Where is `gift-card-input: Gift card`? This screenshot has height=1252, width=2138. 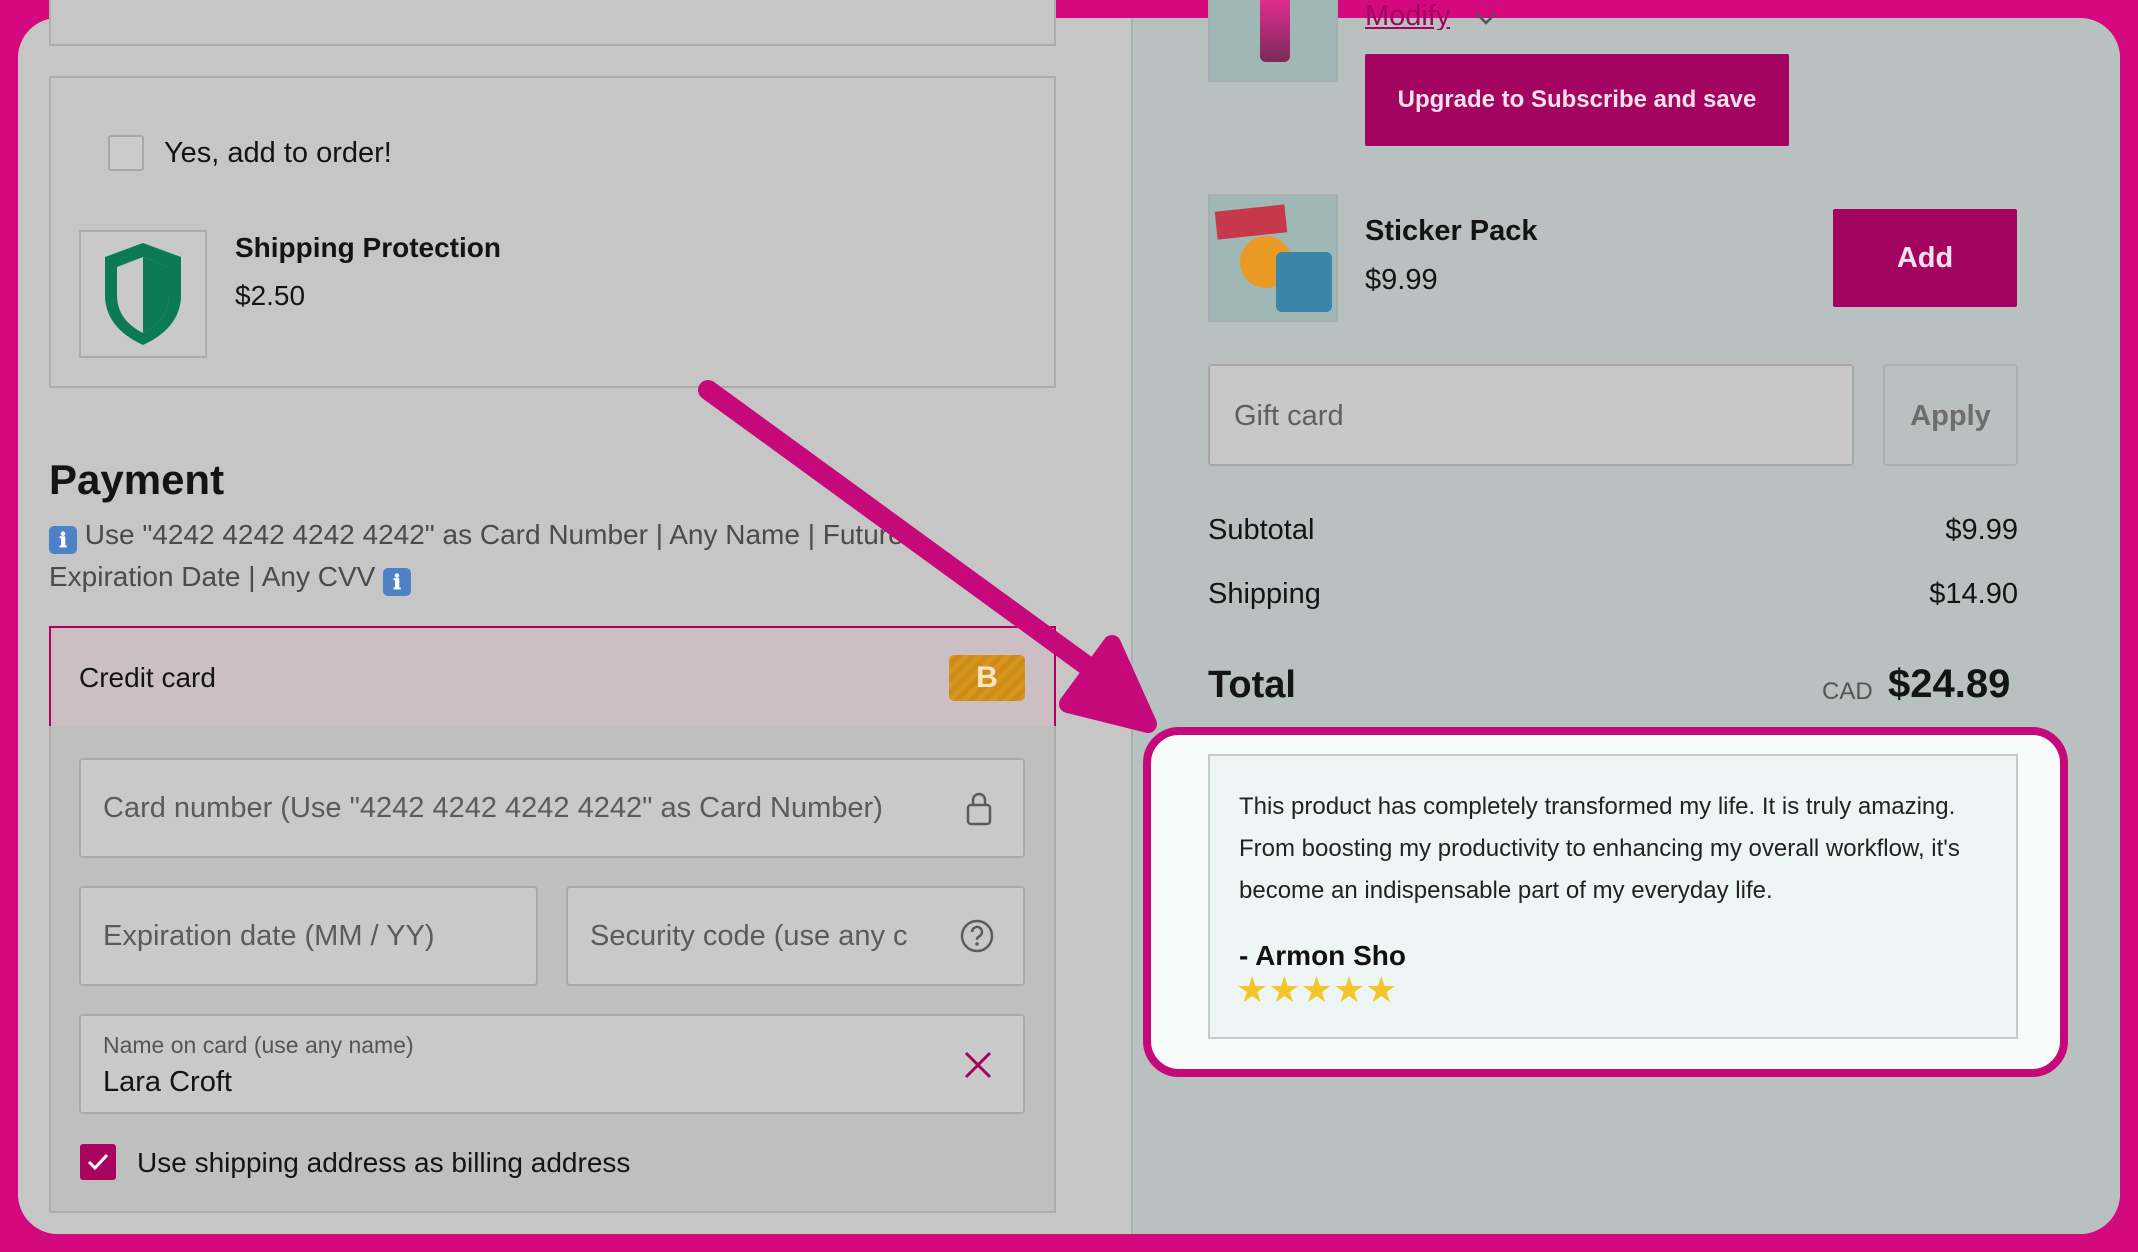 gift-card-input: Gift card is located at coordinates (1531, 415).